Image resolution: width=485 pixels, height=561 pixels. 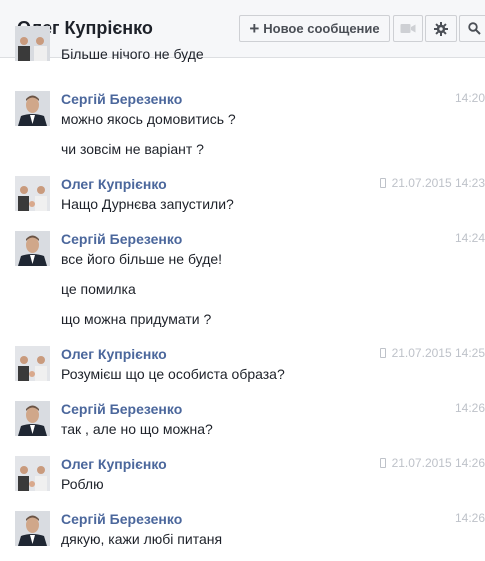 I want to click on search-button, so click(x=472, y=28).